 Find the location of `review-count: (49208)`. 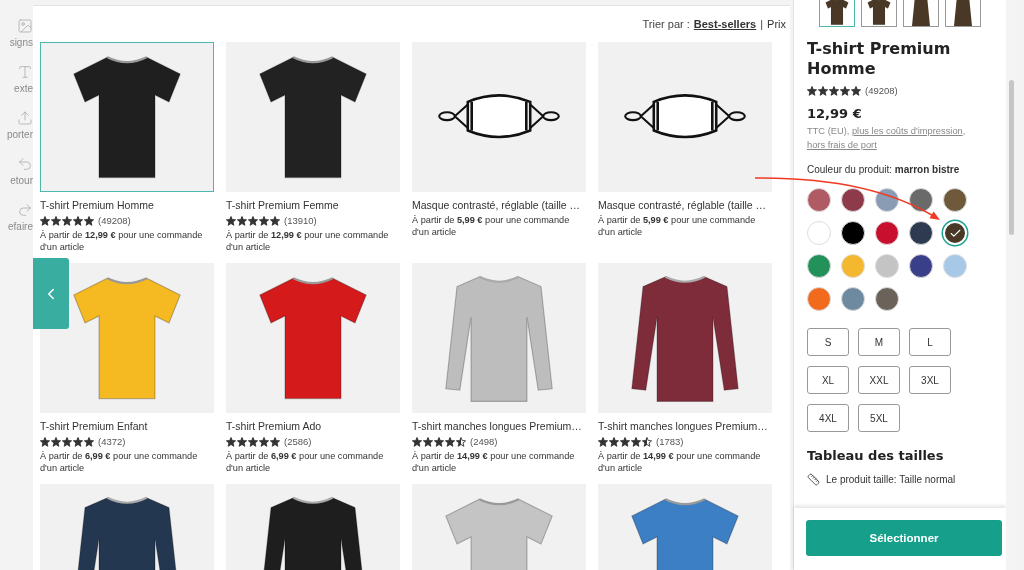

review-count: (49208) is located at coordinates (881, 90).